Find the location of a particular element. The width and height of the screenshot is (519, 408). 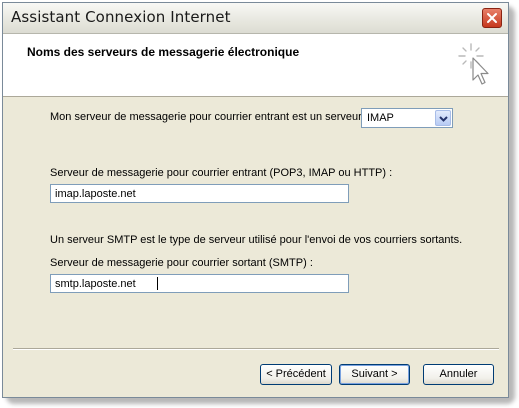

close-icon is located at coordinates (492, 18).